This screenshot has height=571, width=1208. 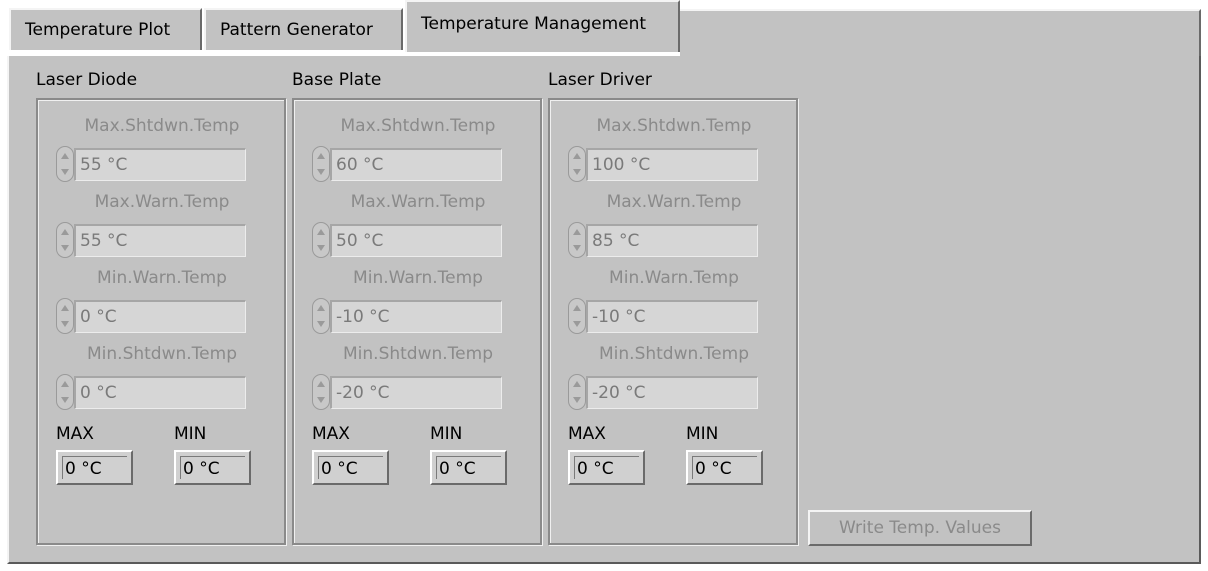 What do you see at coordinates (920, 528) in the screenshot?
I see `write-temp-values-button: Write Temp. Values` at bounding box center [920, 528].